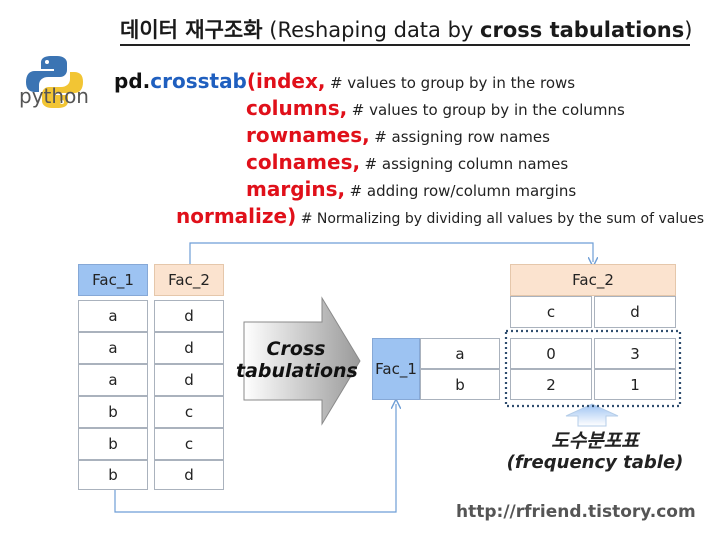 The width and height of the screenshot is (720, 538). Describe the element at coordinates (375, 30) in the screenshot. I see `title-paren-open: (Reshaping data by` at that location.